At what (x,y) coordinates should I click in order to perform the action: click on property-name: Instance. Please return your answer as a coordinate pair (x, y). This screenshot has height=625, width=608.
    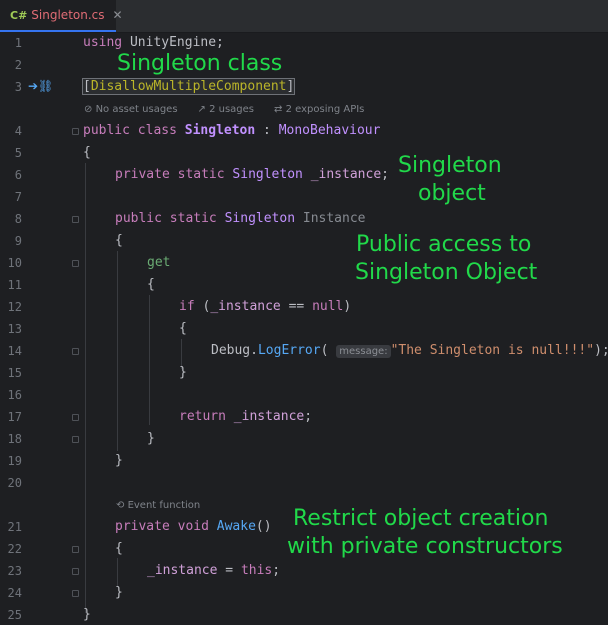
    Looking at the image, I should click on (334, 218).